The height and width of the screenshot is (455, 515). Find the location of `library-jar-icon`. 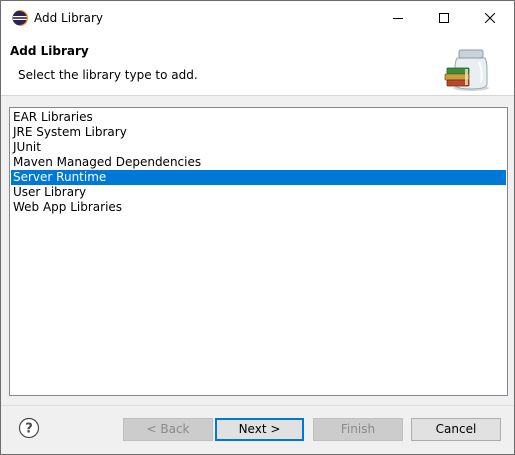

library-jar-icon is located at coordinates (467, 67).